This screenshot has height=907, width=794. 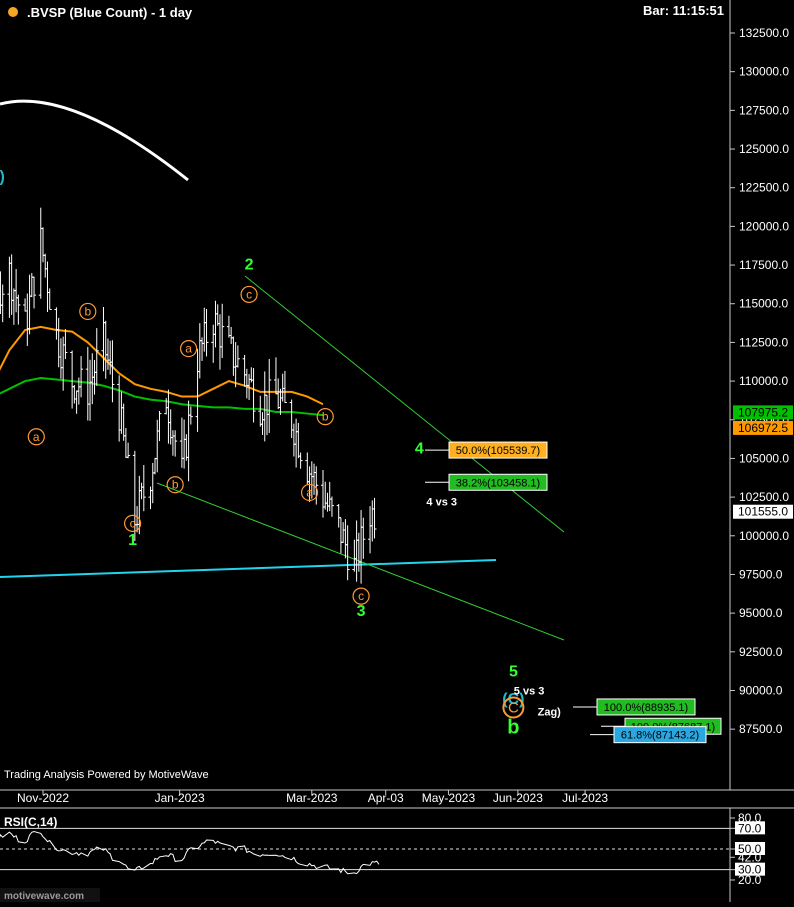 I want to click on price-axis-label: 120000.0, so click(x=764, y=226).